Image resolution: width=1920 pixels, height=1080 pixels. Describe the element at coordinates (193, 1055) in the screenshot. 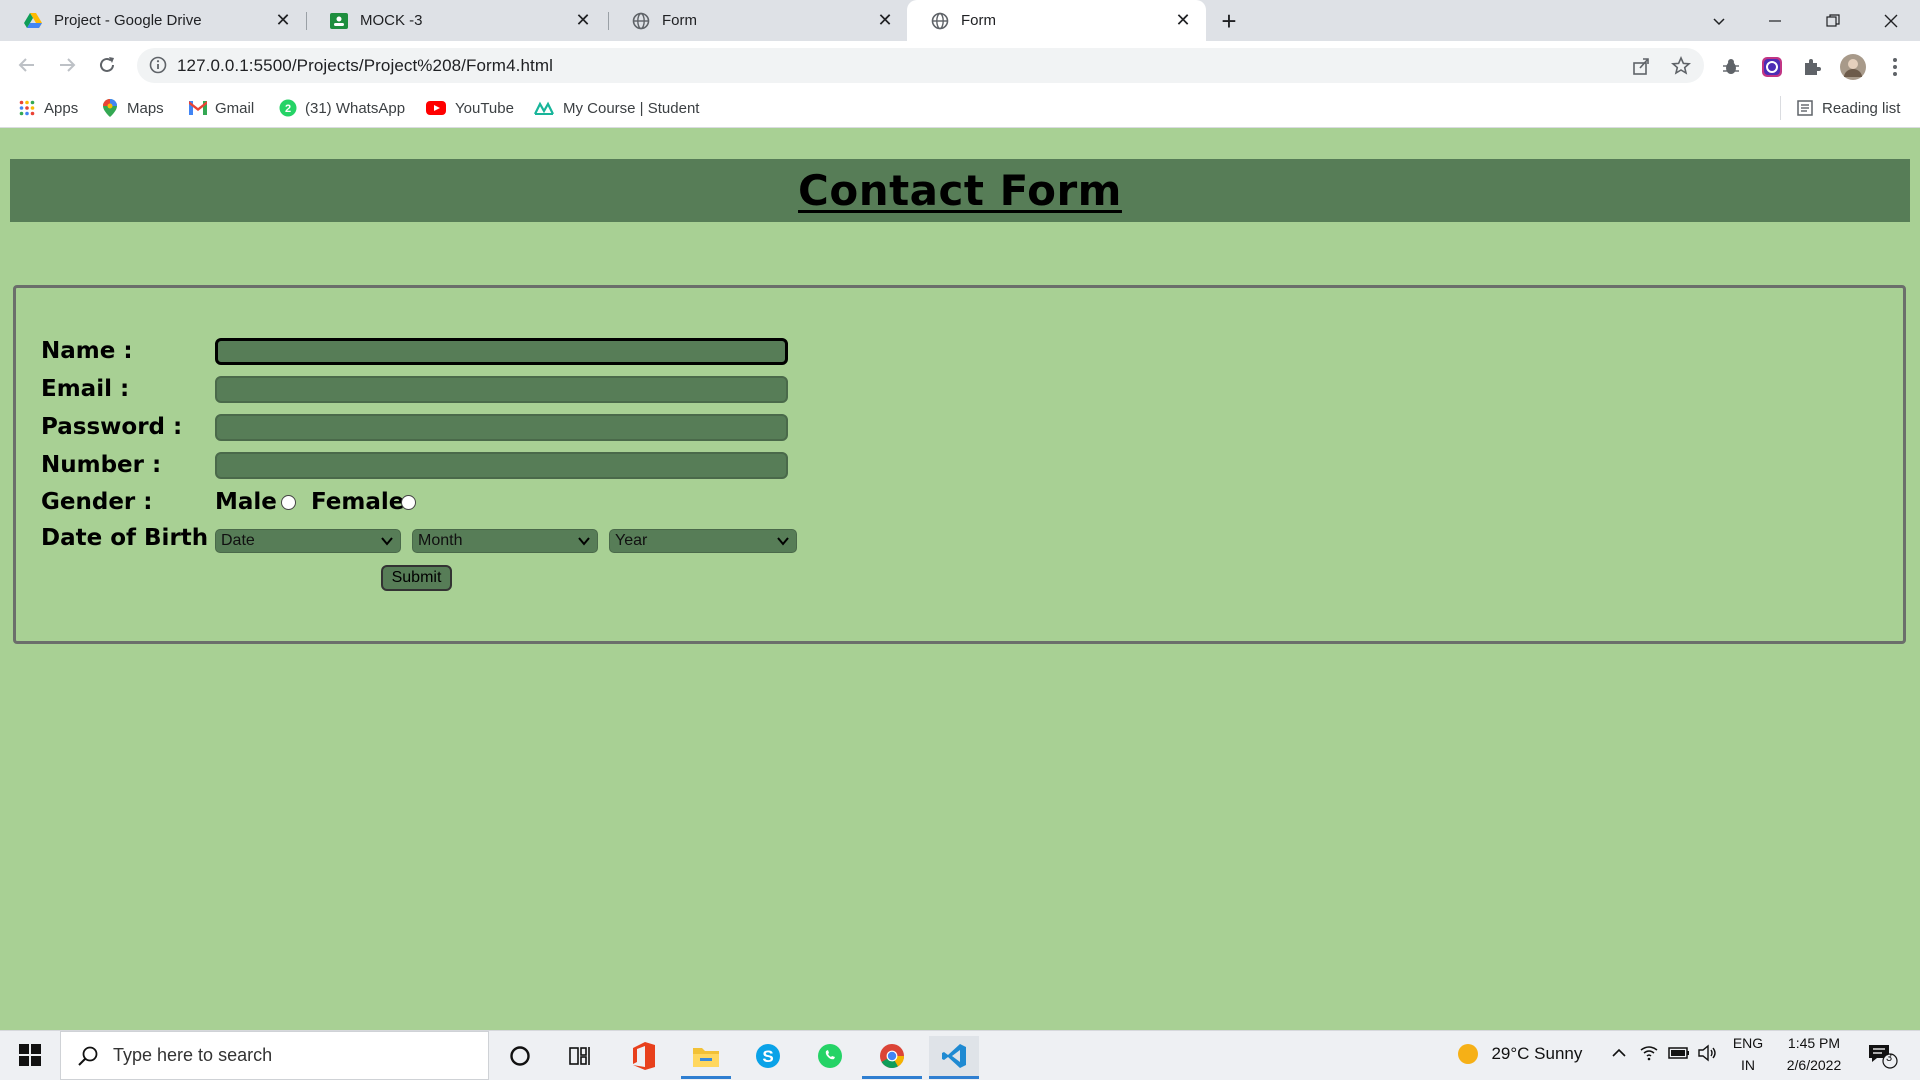

I see `taskbar-search-placeholder: Type here to search` at that location.